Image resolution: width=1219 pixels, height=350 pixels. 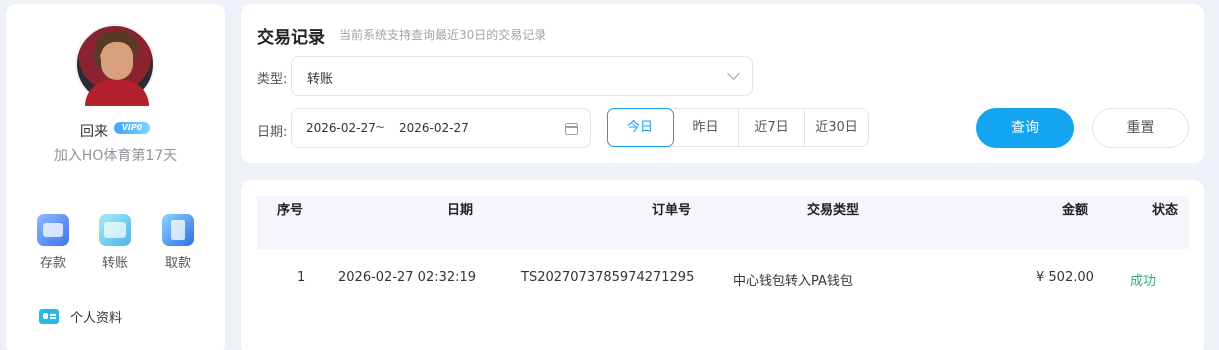 What do you see at coordinates (723, 222) in the screenshot?
I see `table-header-row` at bounding box center [723, 222].